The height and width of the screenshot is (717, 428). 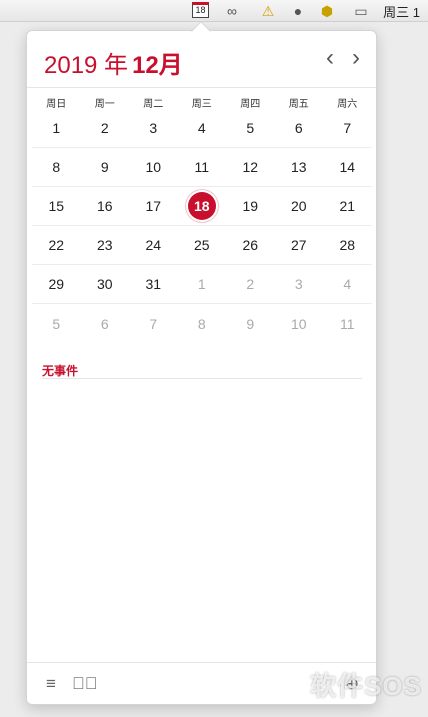 What do you see at coordinates (356, 58) in the screenshot?
I see `chevron-right-icon: ›` at bounding box center [356, 58].